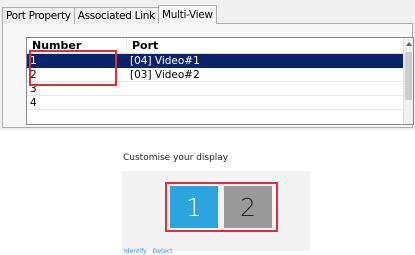 The width and height of the screenshot is (415, 255). I want to click on row-port: [04] Video#1, so click(165, 61).